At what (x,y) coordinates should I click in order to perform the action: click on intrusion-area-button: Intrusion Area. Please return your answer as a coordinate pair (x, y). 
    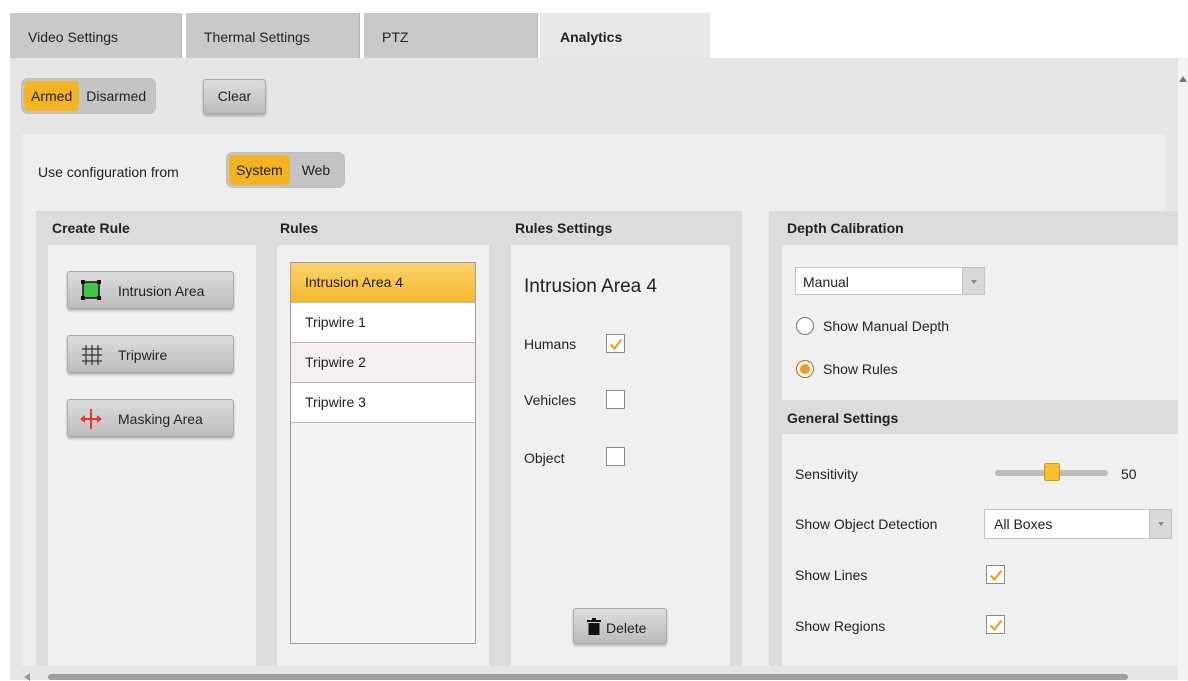
    Looking at the image, I should click on (150, 290).